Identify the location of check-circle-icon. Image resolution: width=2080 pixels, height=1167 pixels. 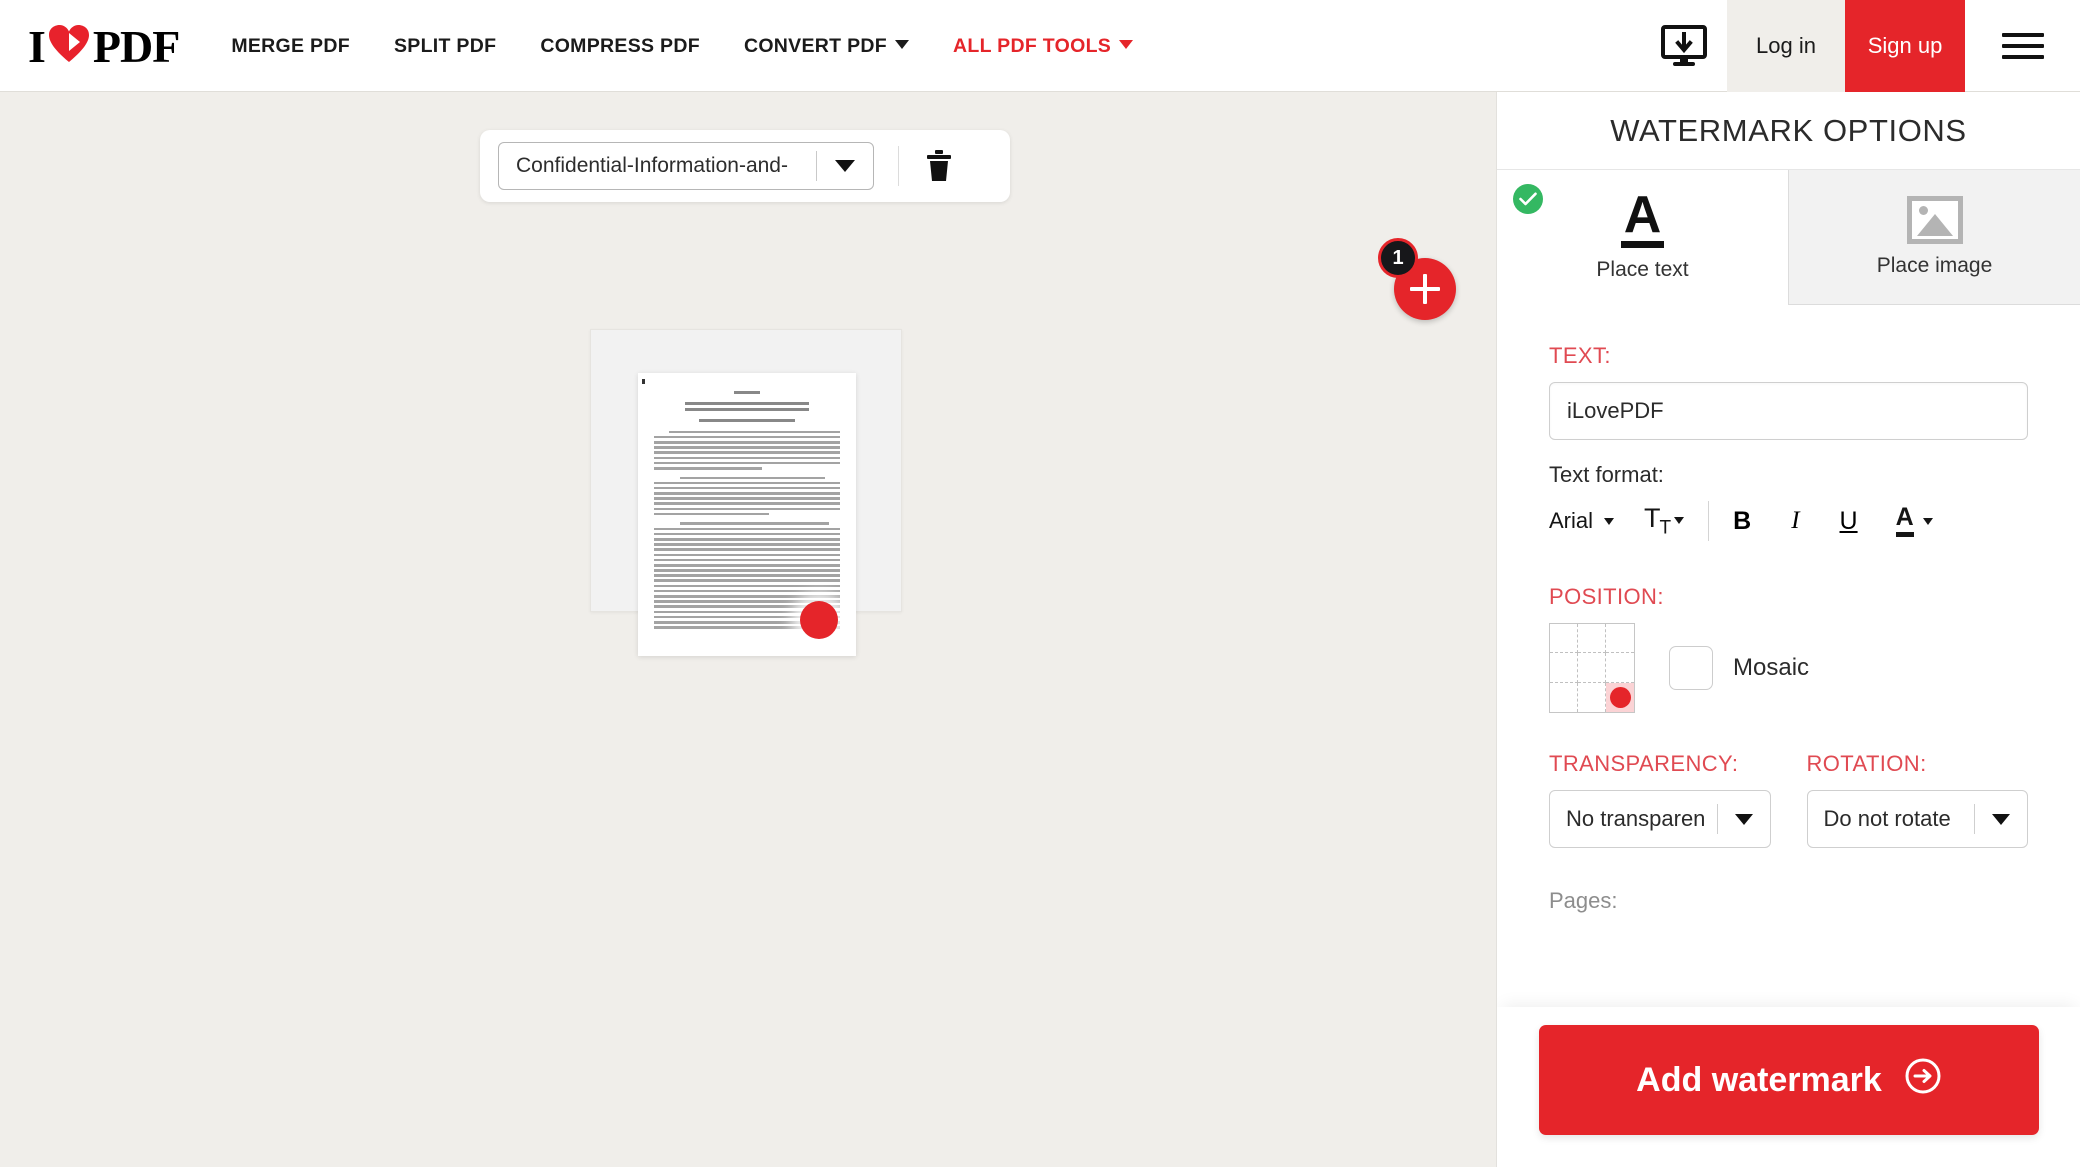
(1528, 199).